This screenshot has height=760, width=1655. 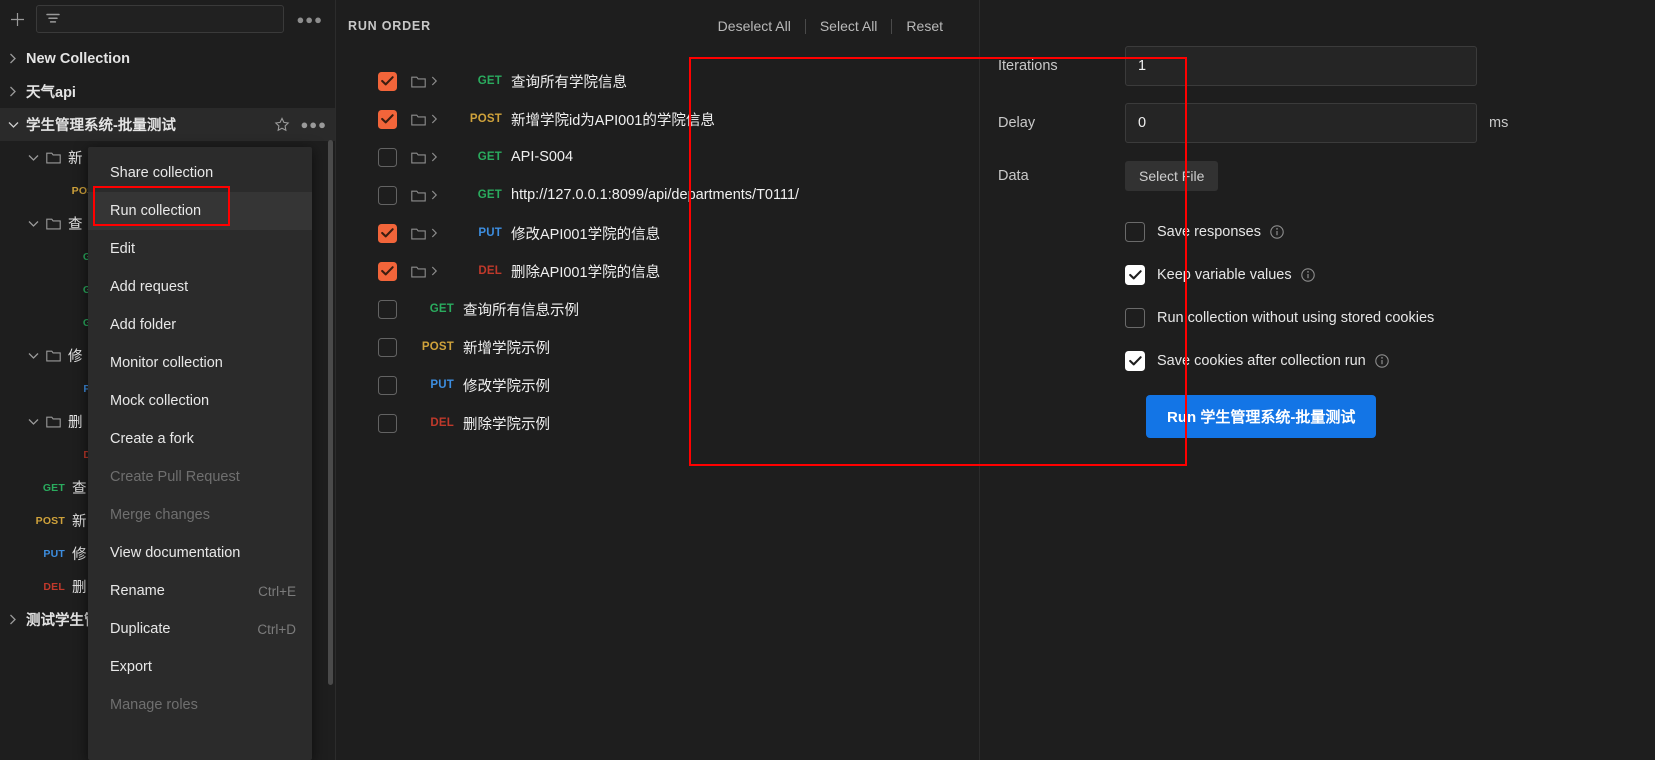 What do you see at coordinates (1135, 317) in the screenshot?
I see `run-without-cookies-checkbox` at bounding box center [1135, 317].